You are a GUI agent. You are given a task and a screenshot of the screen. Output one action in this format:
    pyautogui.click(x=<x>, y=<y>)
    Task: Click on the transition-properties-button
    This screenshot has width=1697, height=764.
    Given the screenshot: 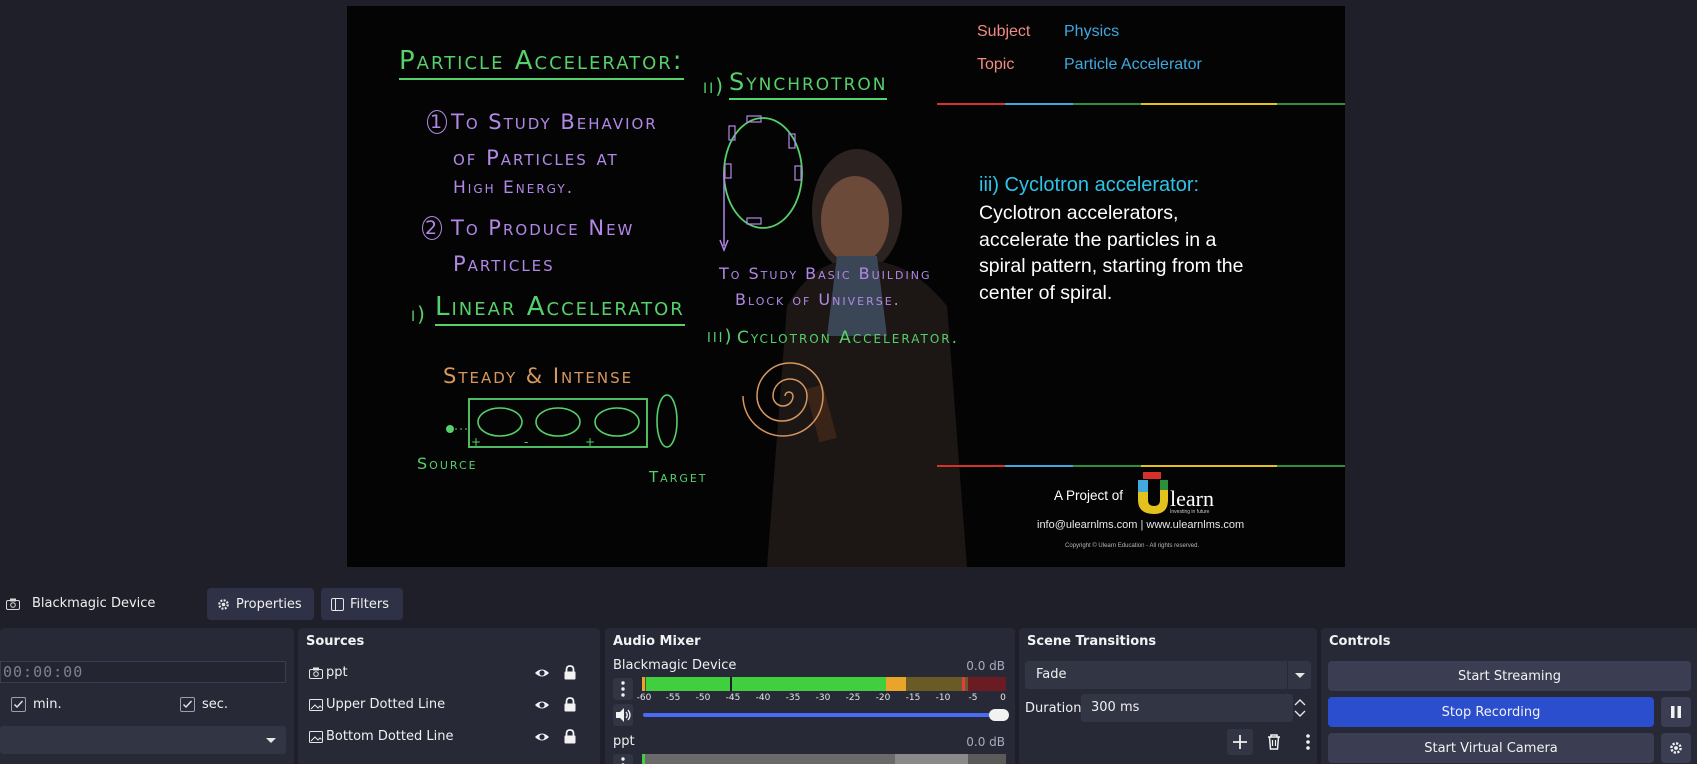 What is the action you would take?
    pyautogui.click(x=1306, y=742)
    